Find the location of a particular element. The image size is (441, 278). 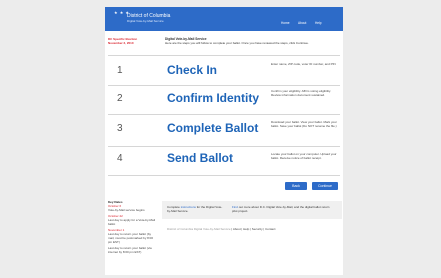

footer-help-link: Help is located at coordinates (246, 229).